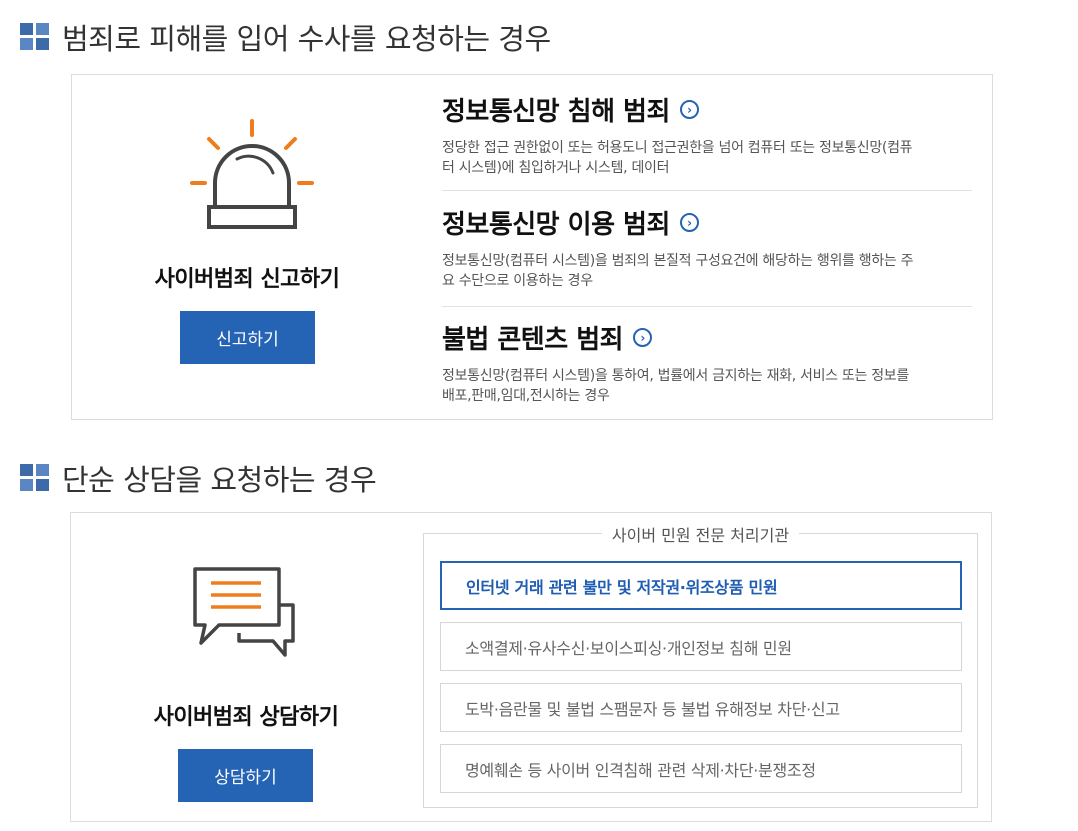 The image size is (1078, 831). I want to click on agency-group-legend: 사이버 민원 전문 처리기관, so click(700, 534).